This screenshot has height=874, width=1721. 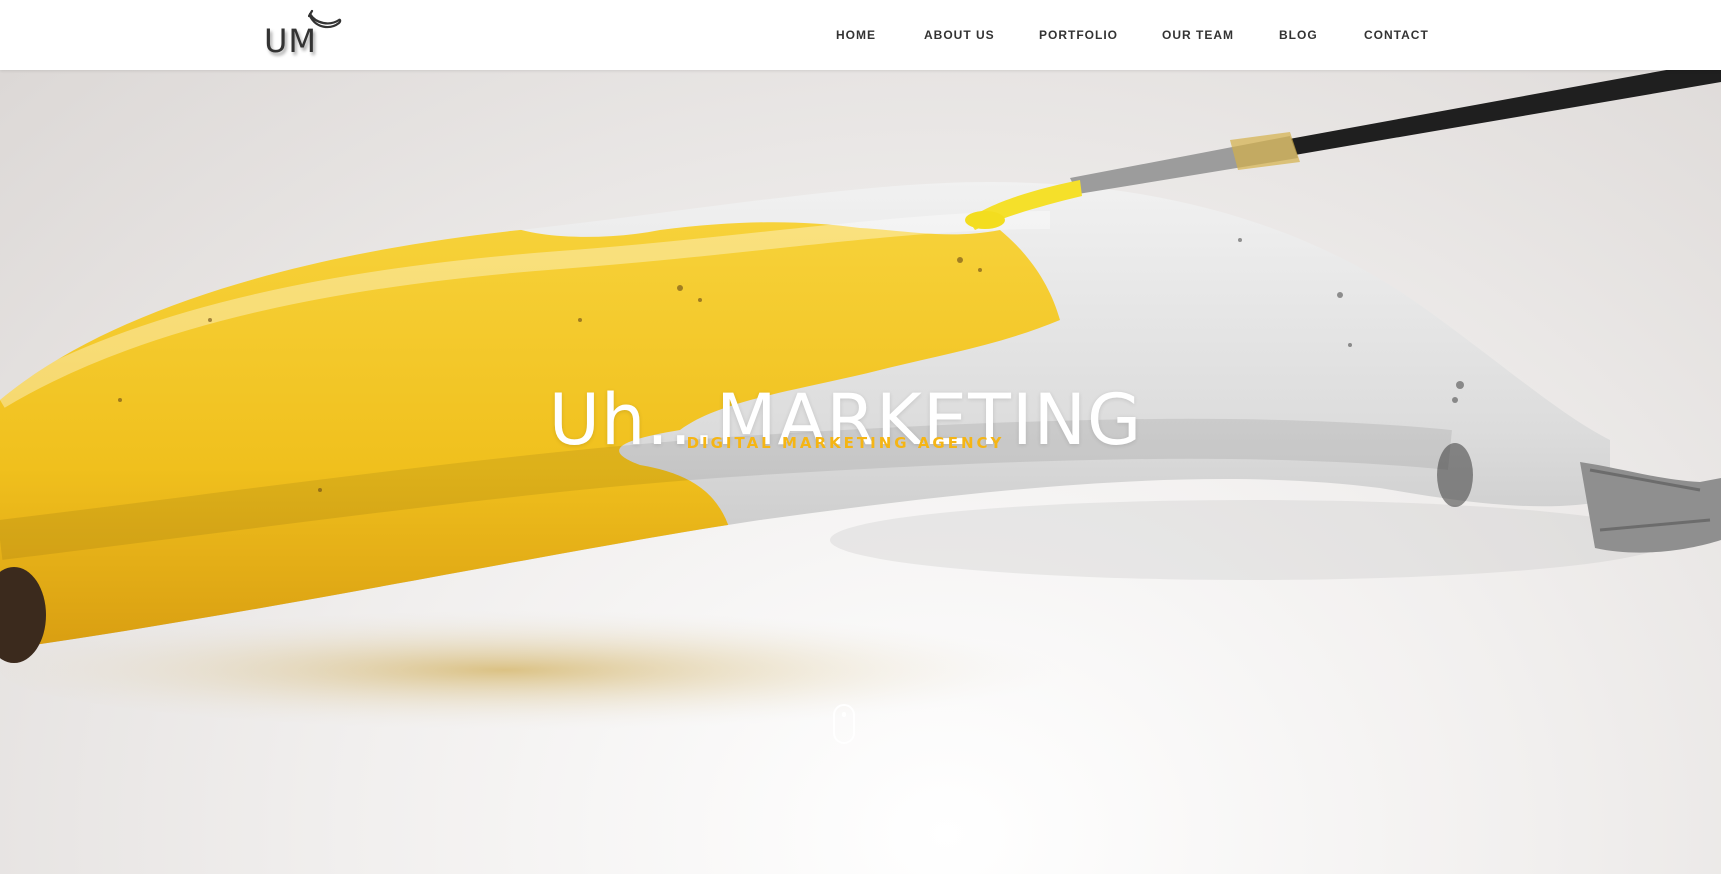 What do you see at coordinates (959, 35) in the screenshot?
I see `nav-item-about-us: ABOUT US` at bounding box center [959, 35].